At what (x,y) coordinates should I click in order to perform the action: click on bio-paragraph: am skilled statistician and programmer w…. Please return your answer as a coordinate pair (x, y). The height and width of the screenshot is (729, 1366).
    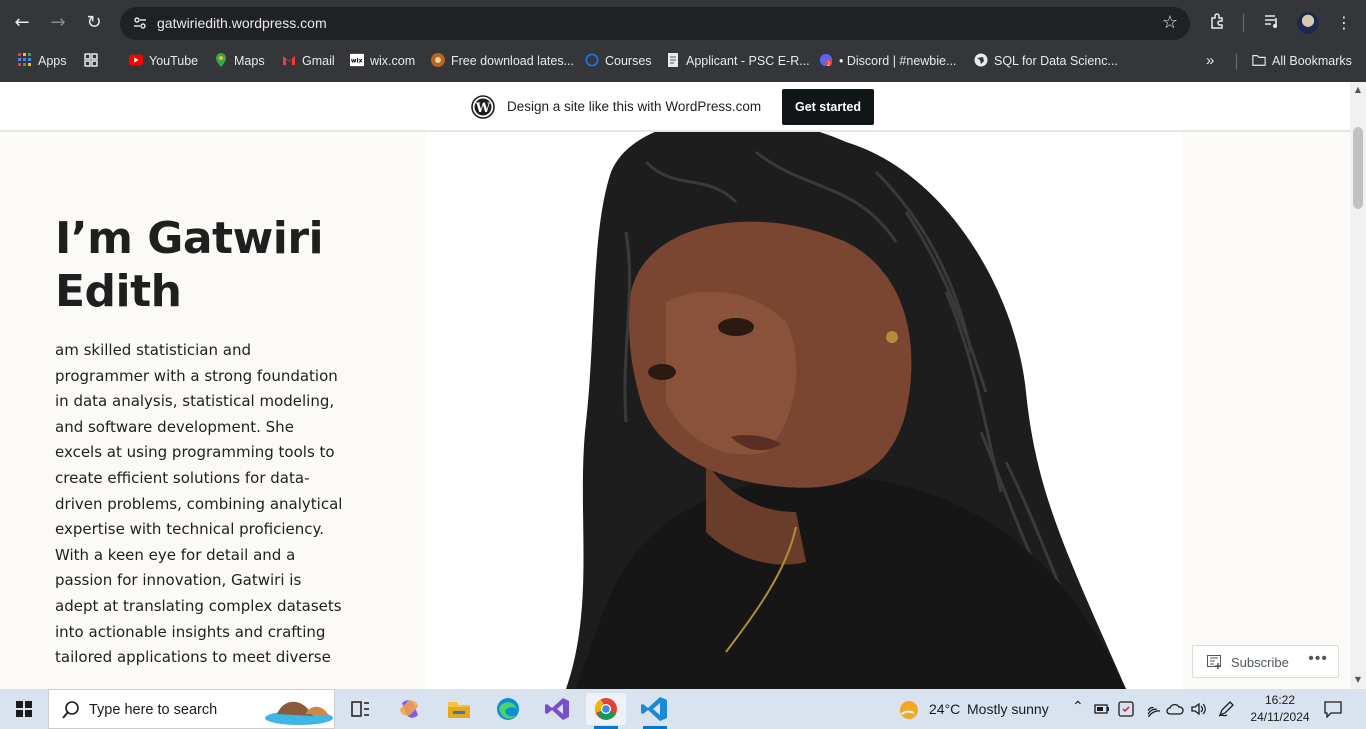
    Looking at the image, I should click on (199, 504).